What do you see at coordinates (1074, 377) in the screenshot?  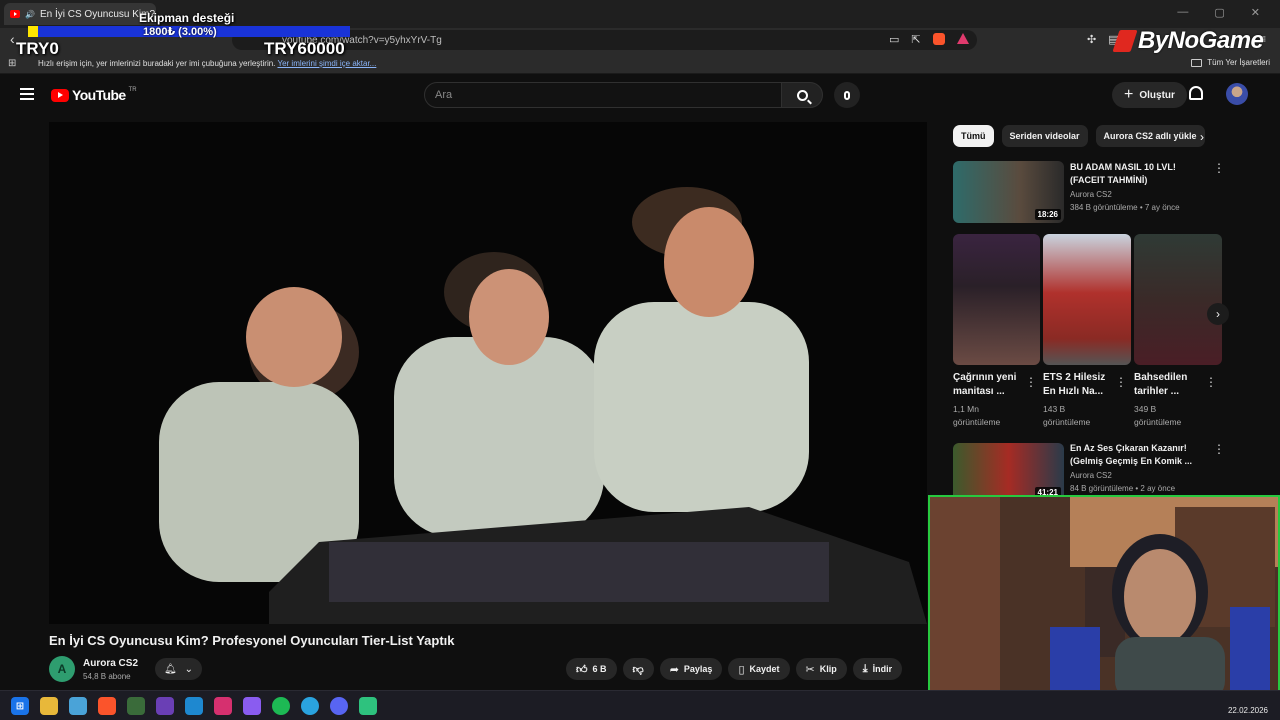 I see `short-title-line: ETS 2 Hilesiz` at bounding box center [1074, 377].